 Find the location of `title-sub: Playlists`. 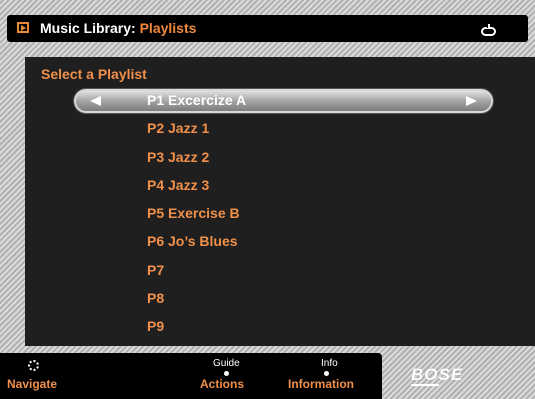

title-sub: Playlists is located at coordinates (168, 28).